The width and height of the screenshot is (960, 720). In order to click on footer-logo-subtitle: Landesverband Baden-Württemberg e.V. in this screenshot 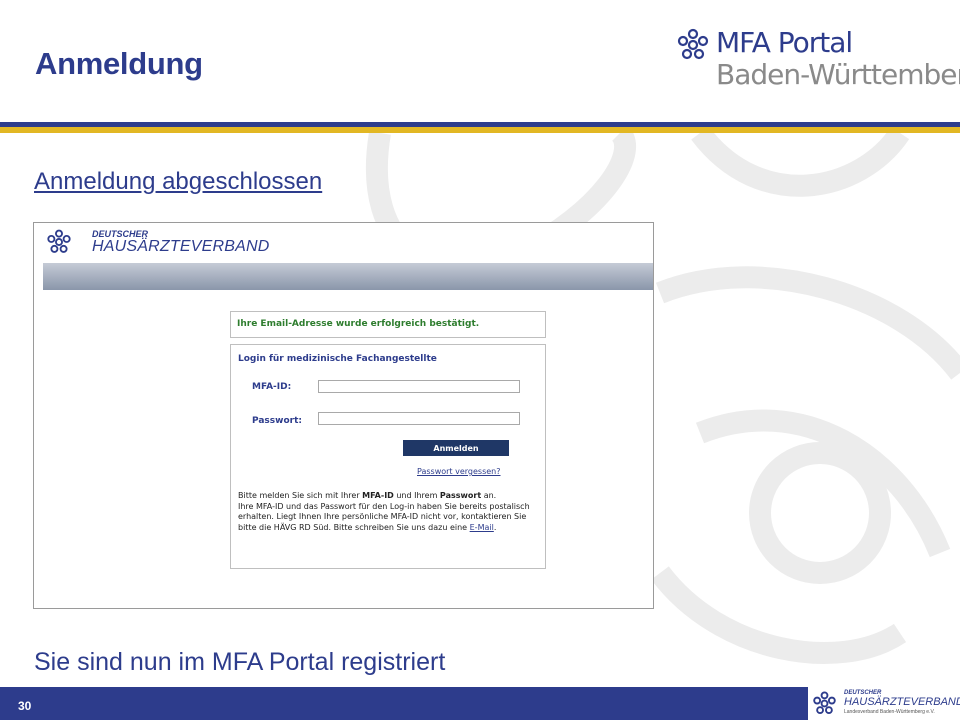, I will do `click(889, 712)`.